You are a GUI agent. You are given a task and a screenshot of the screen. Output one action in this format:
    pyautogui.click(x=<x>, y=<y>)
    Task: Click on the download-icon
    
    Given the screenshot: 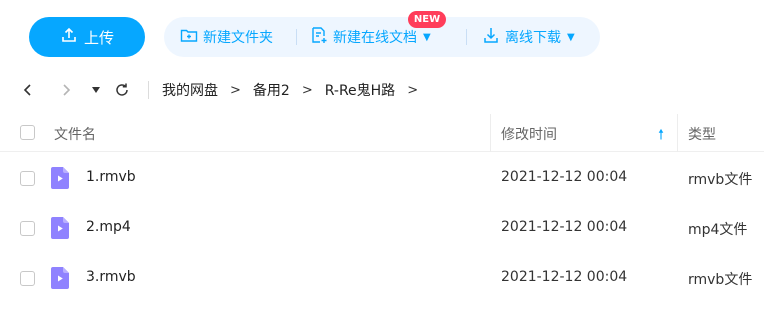 What is the action you would take?
    pyautogui.click(x=491, y=37)
    